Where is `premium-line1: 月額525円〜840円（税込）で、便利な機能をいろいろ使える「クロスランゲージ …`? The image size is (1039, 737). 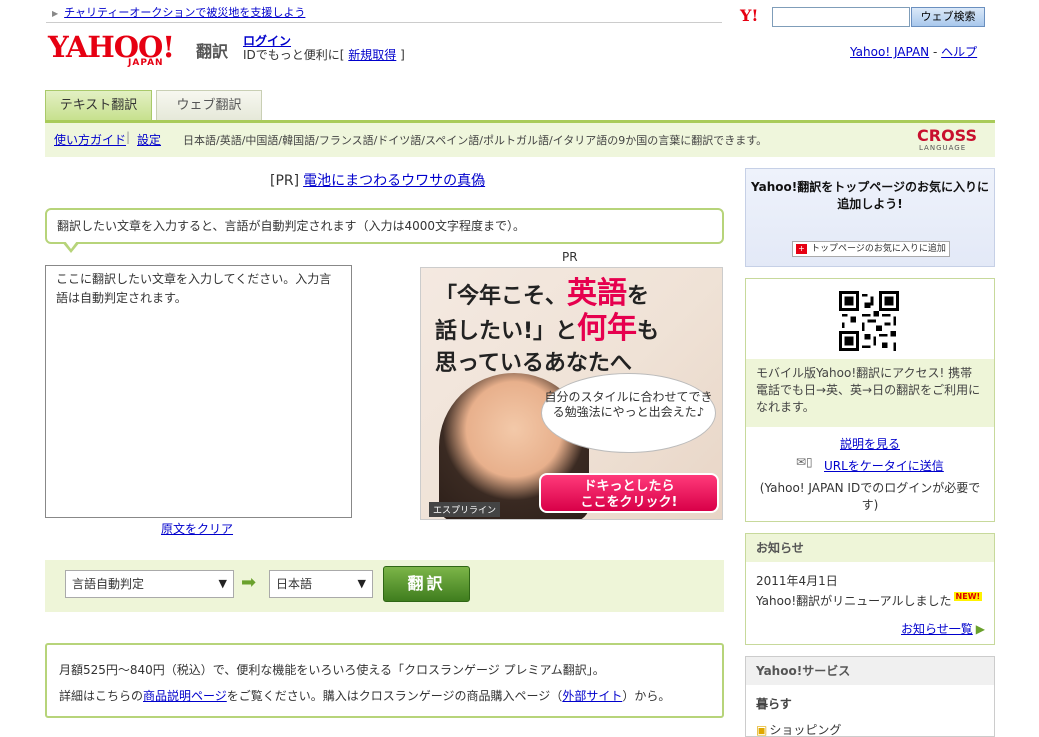 premium-line1: 月額525円〜840円（税込）で、便利な機能をいろいろ使える「クロスランゲージ … is located at coordinates (332, 670).